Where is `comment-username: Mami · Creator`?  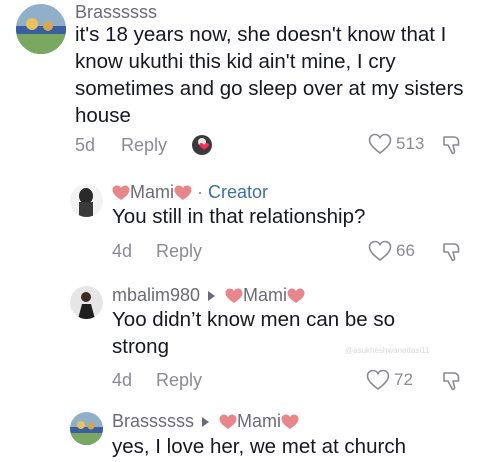
comment-username: Mami · Creator is located at coordinates (190, 192).